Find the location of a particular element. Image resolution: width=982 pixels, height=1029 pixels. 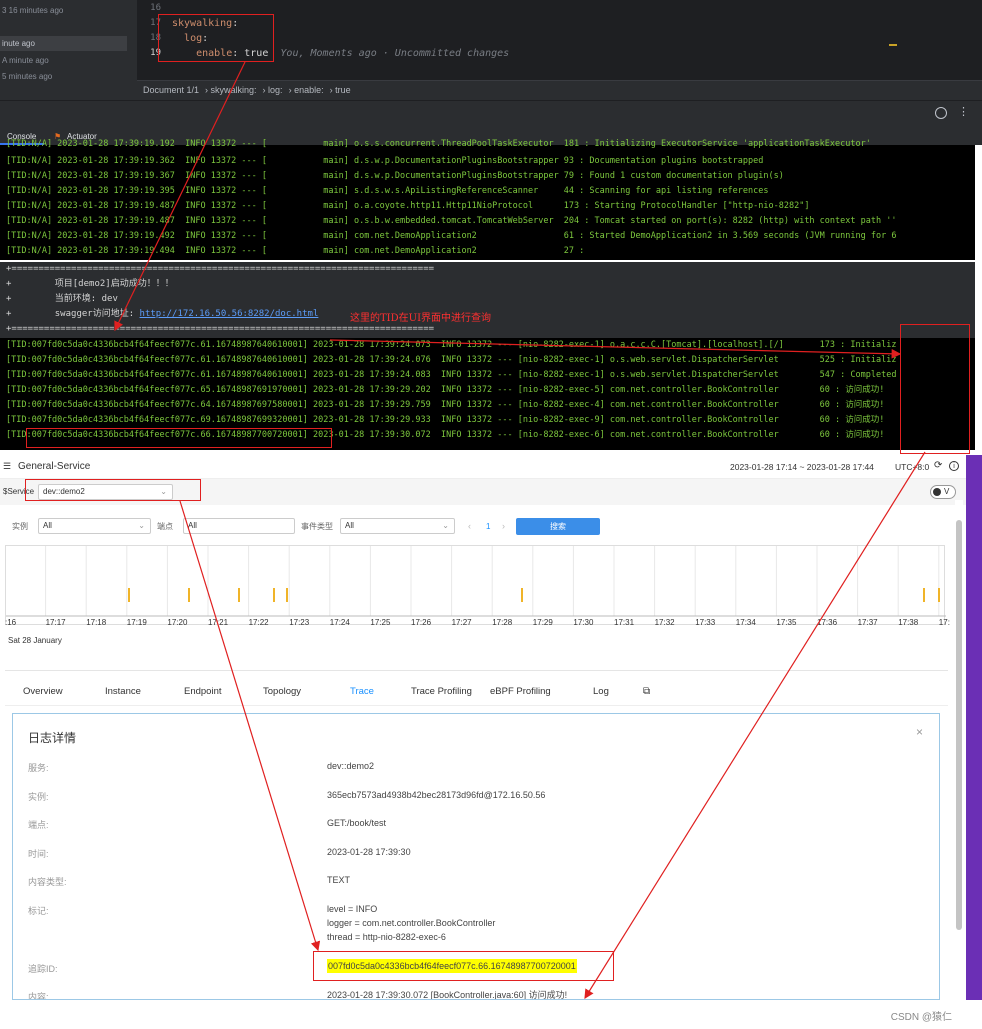

watermark: CSDN @猿仁 is located at coordinates (921, 1017).